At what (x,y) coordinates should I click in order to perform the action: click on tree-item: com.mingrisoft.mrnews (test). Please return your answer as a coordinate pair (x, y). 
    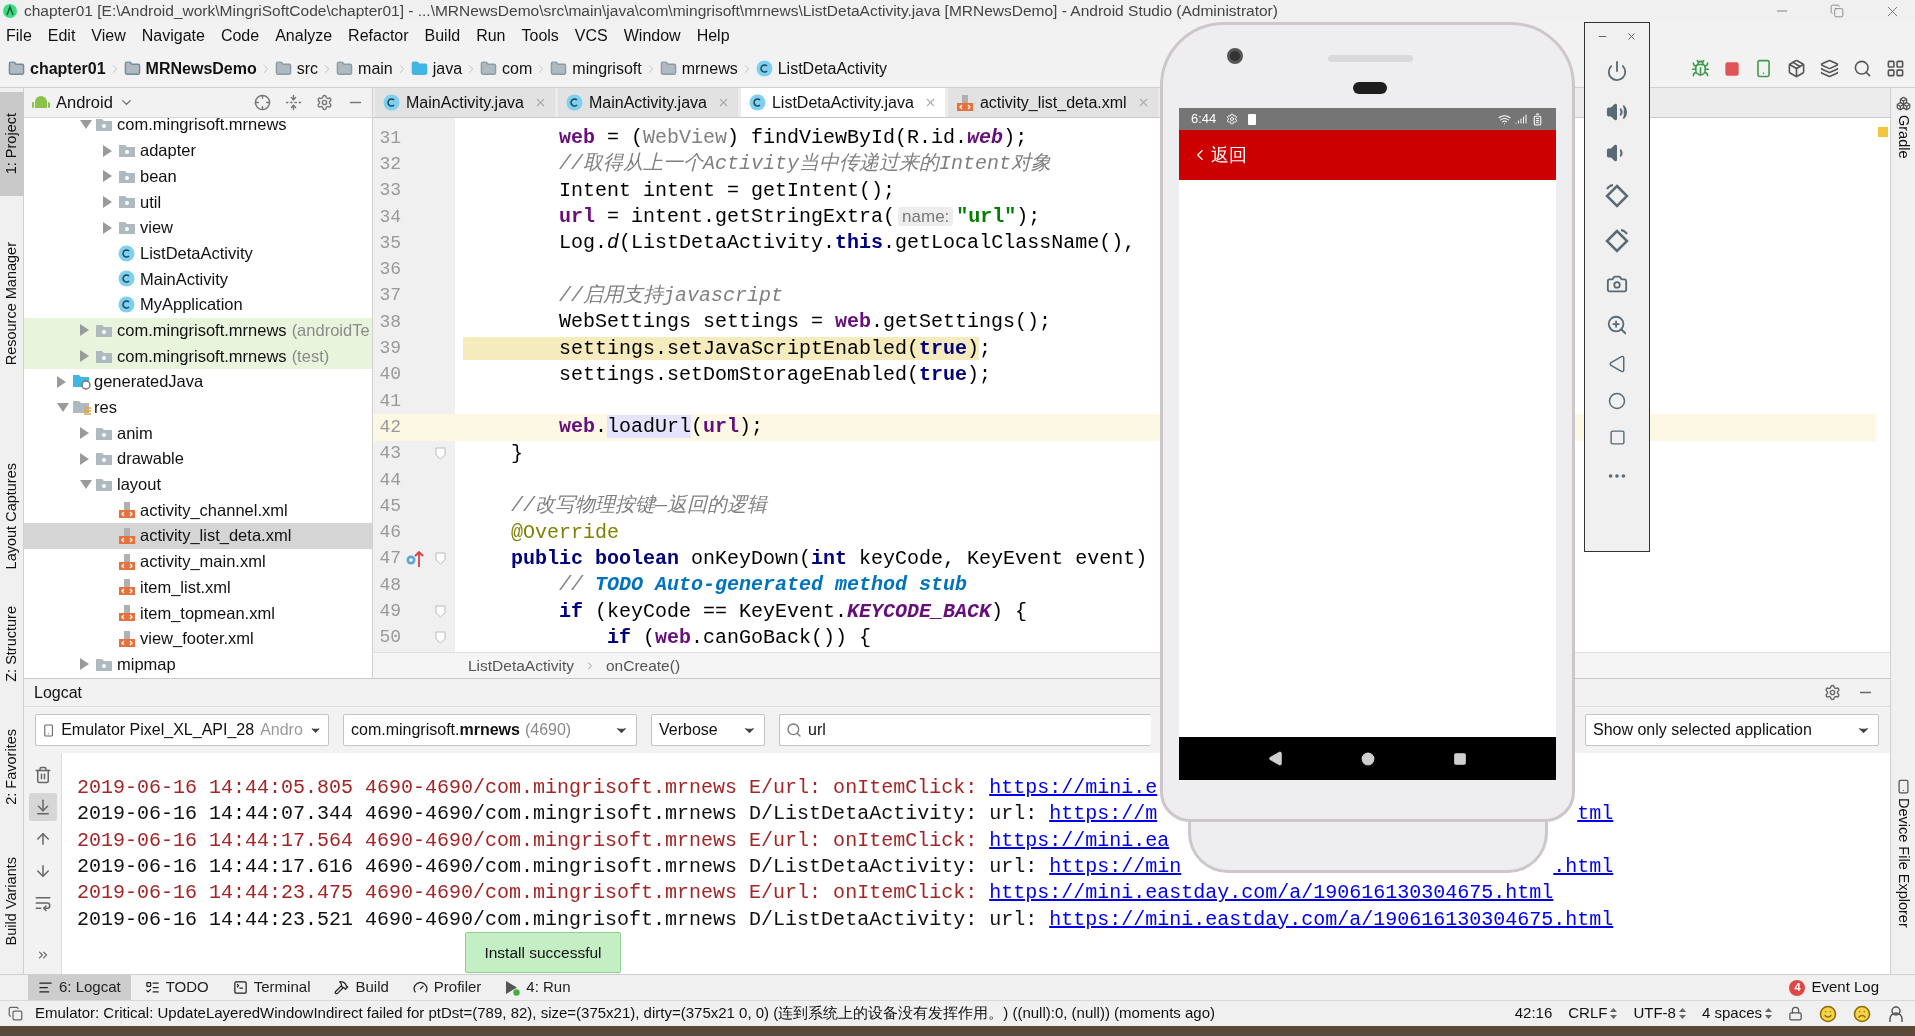
    Looking at the image, I should click on (198, 356).